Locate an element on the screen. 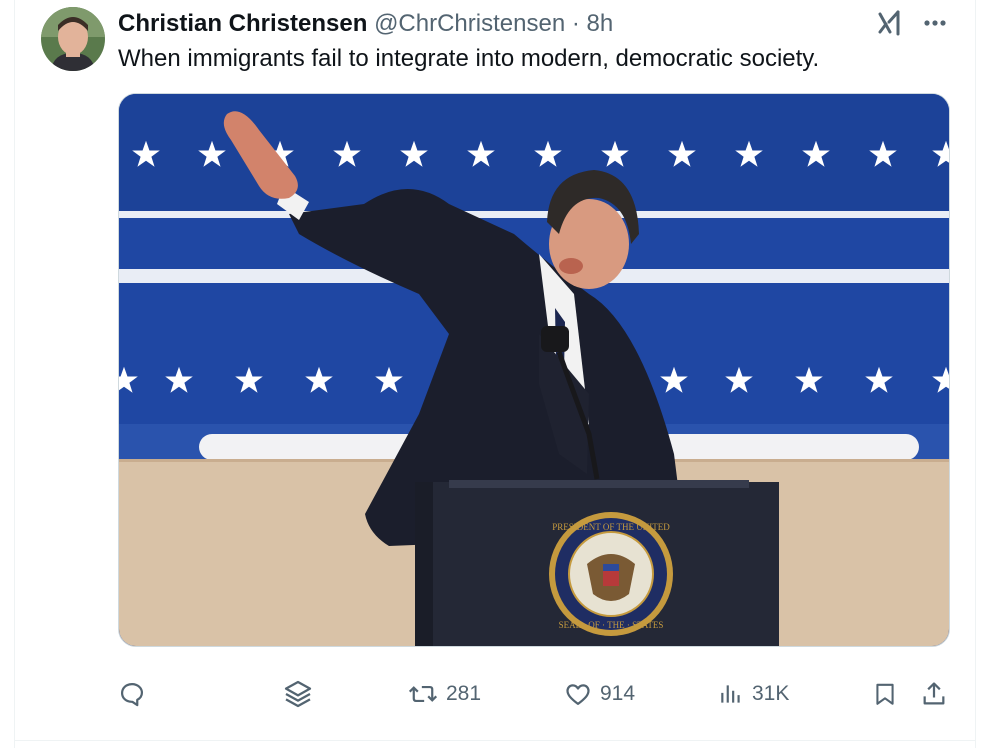  grok-stack-icon is located at coordinates (298, 694).